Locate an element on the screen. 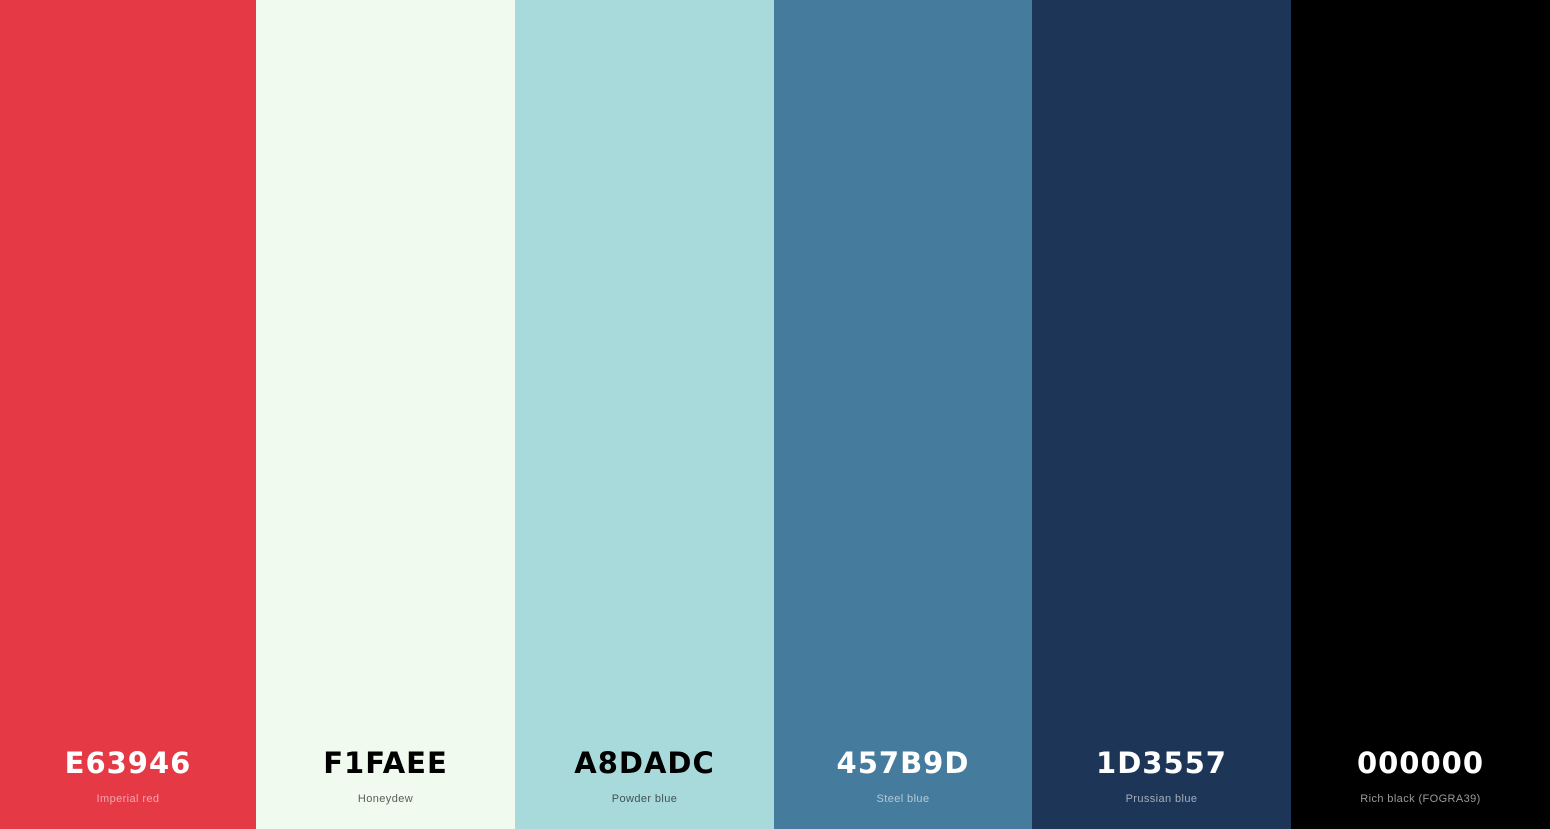  hex-code: E63946 is located at coordinates (128, 763).